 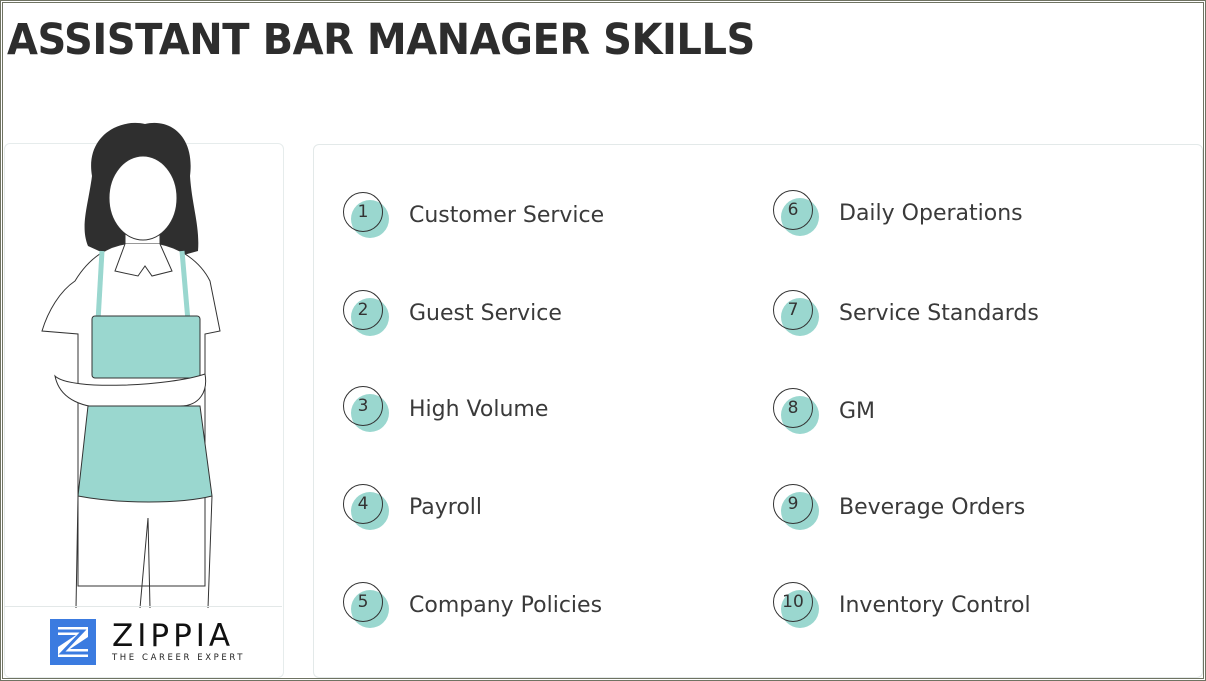 What do you see at coordinates (363, 212) in the screenshot?
I see `skill-number: 1` at bounding box center [363, 212].